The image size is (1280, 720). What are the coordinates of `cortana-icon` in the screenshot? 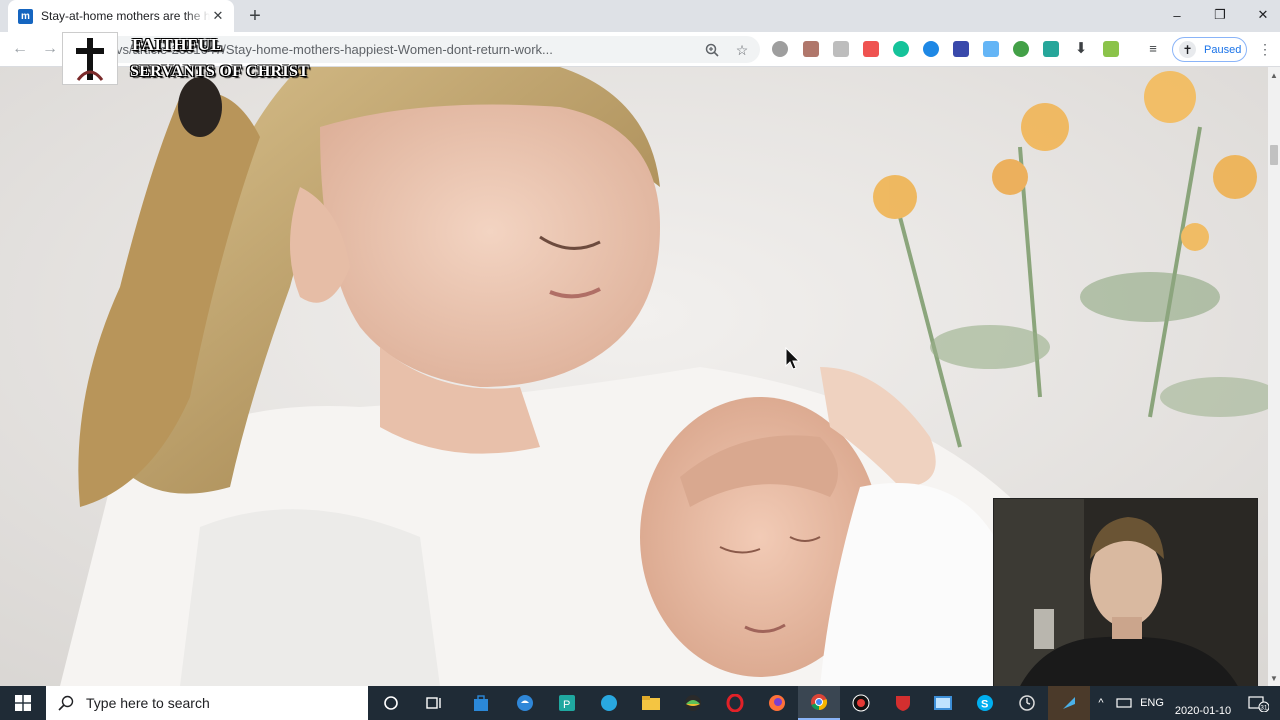 It's located at (391, 703).